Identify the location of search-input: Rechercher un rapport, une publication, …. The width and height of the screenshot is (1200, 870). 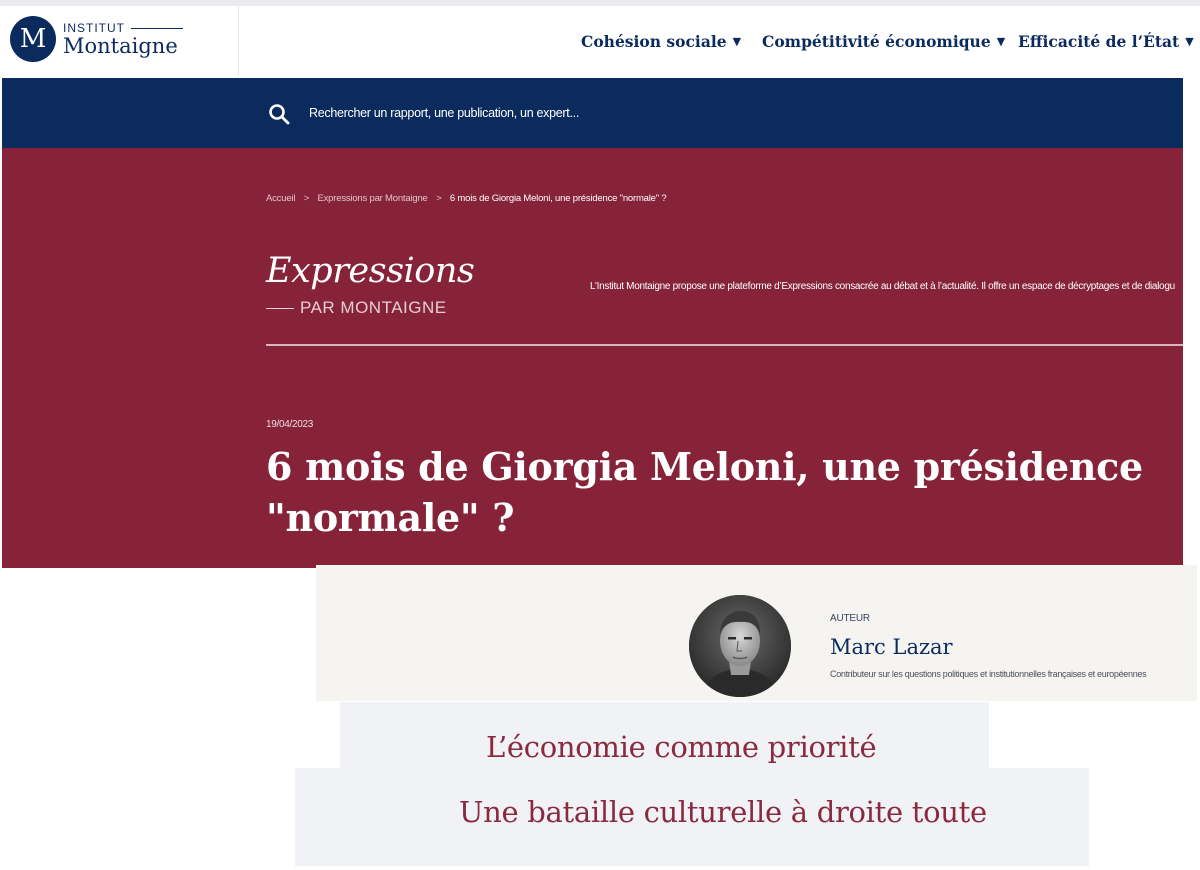
(444, 113).